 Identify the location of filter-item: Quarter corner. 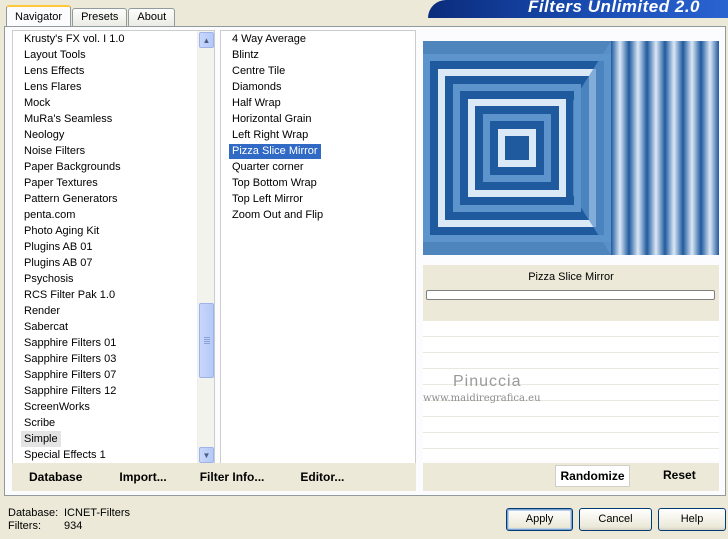
(318, 167).